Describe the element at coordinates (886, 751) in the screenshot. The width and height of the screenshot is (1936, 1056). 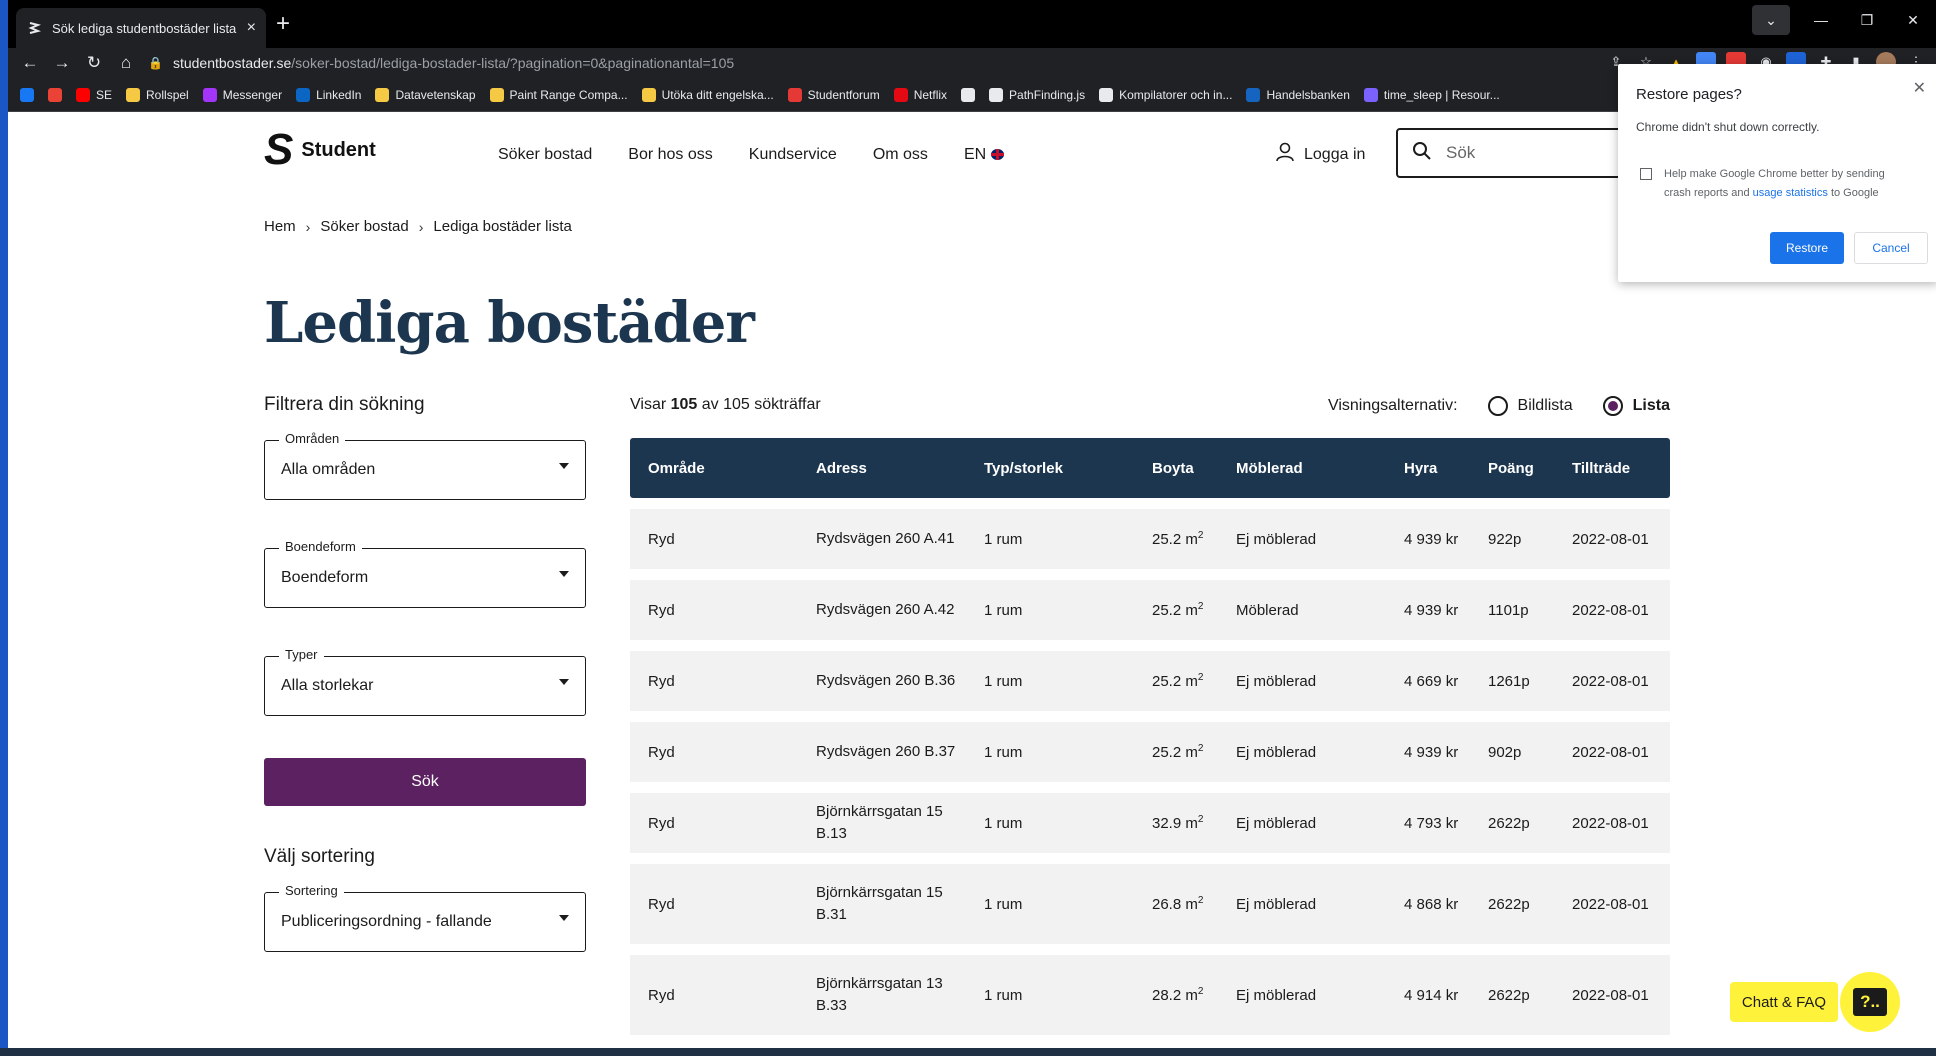
I see `cell-address: Rydsvägen 260 B.37` at that location.